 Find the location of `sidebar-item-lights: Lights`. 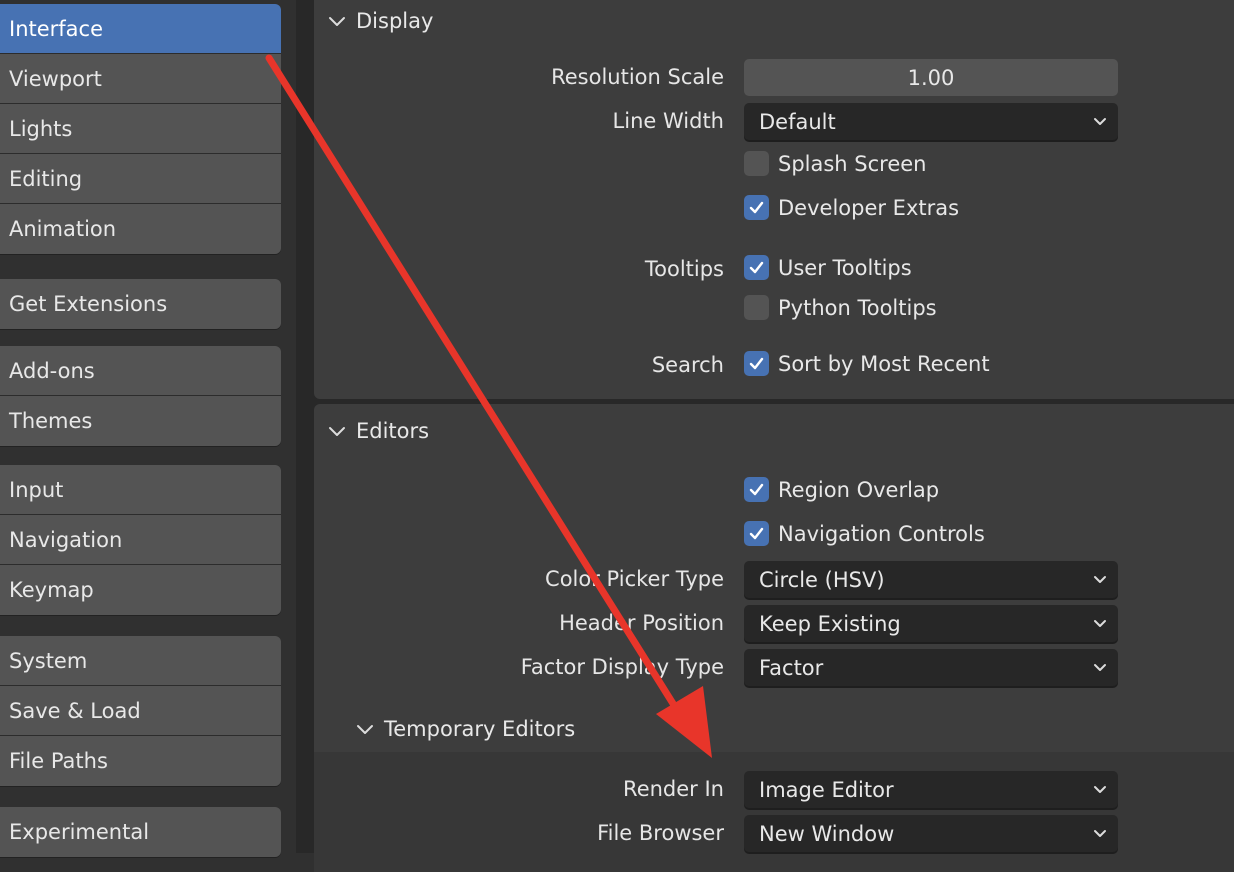

sidebar-item-lights: Lights is located at coordinates (140, 129).